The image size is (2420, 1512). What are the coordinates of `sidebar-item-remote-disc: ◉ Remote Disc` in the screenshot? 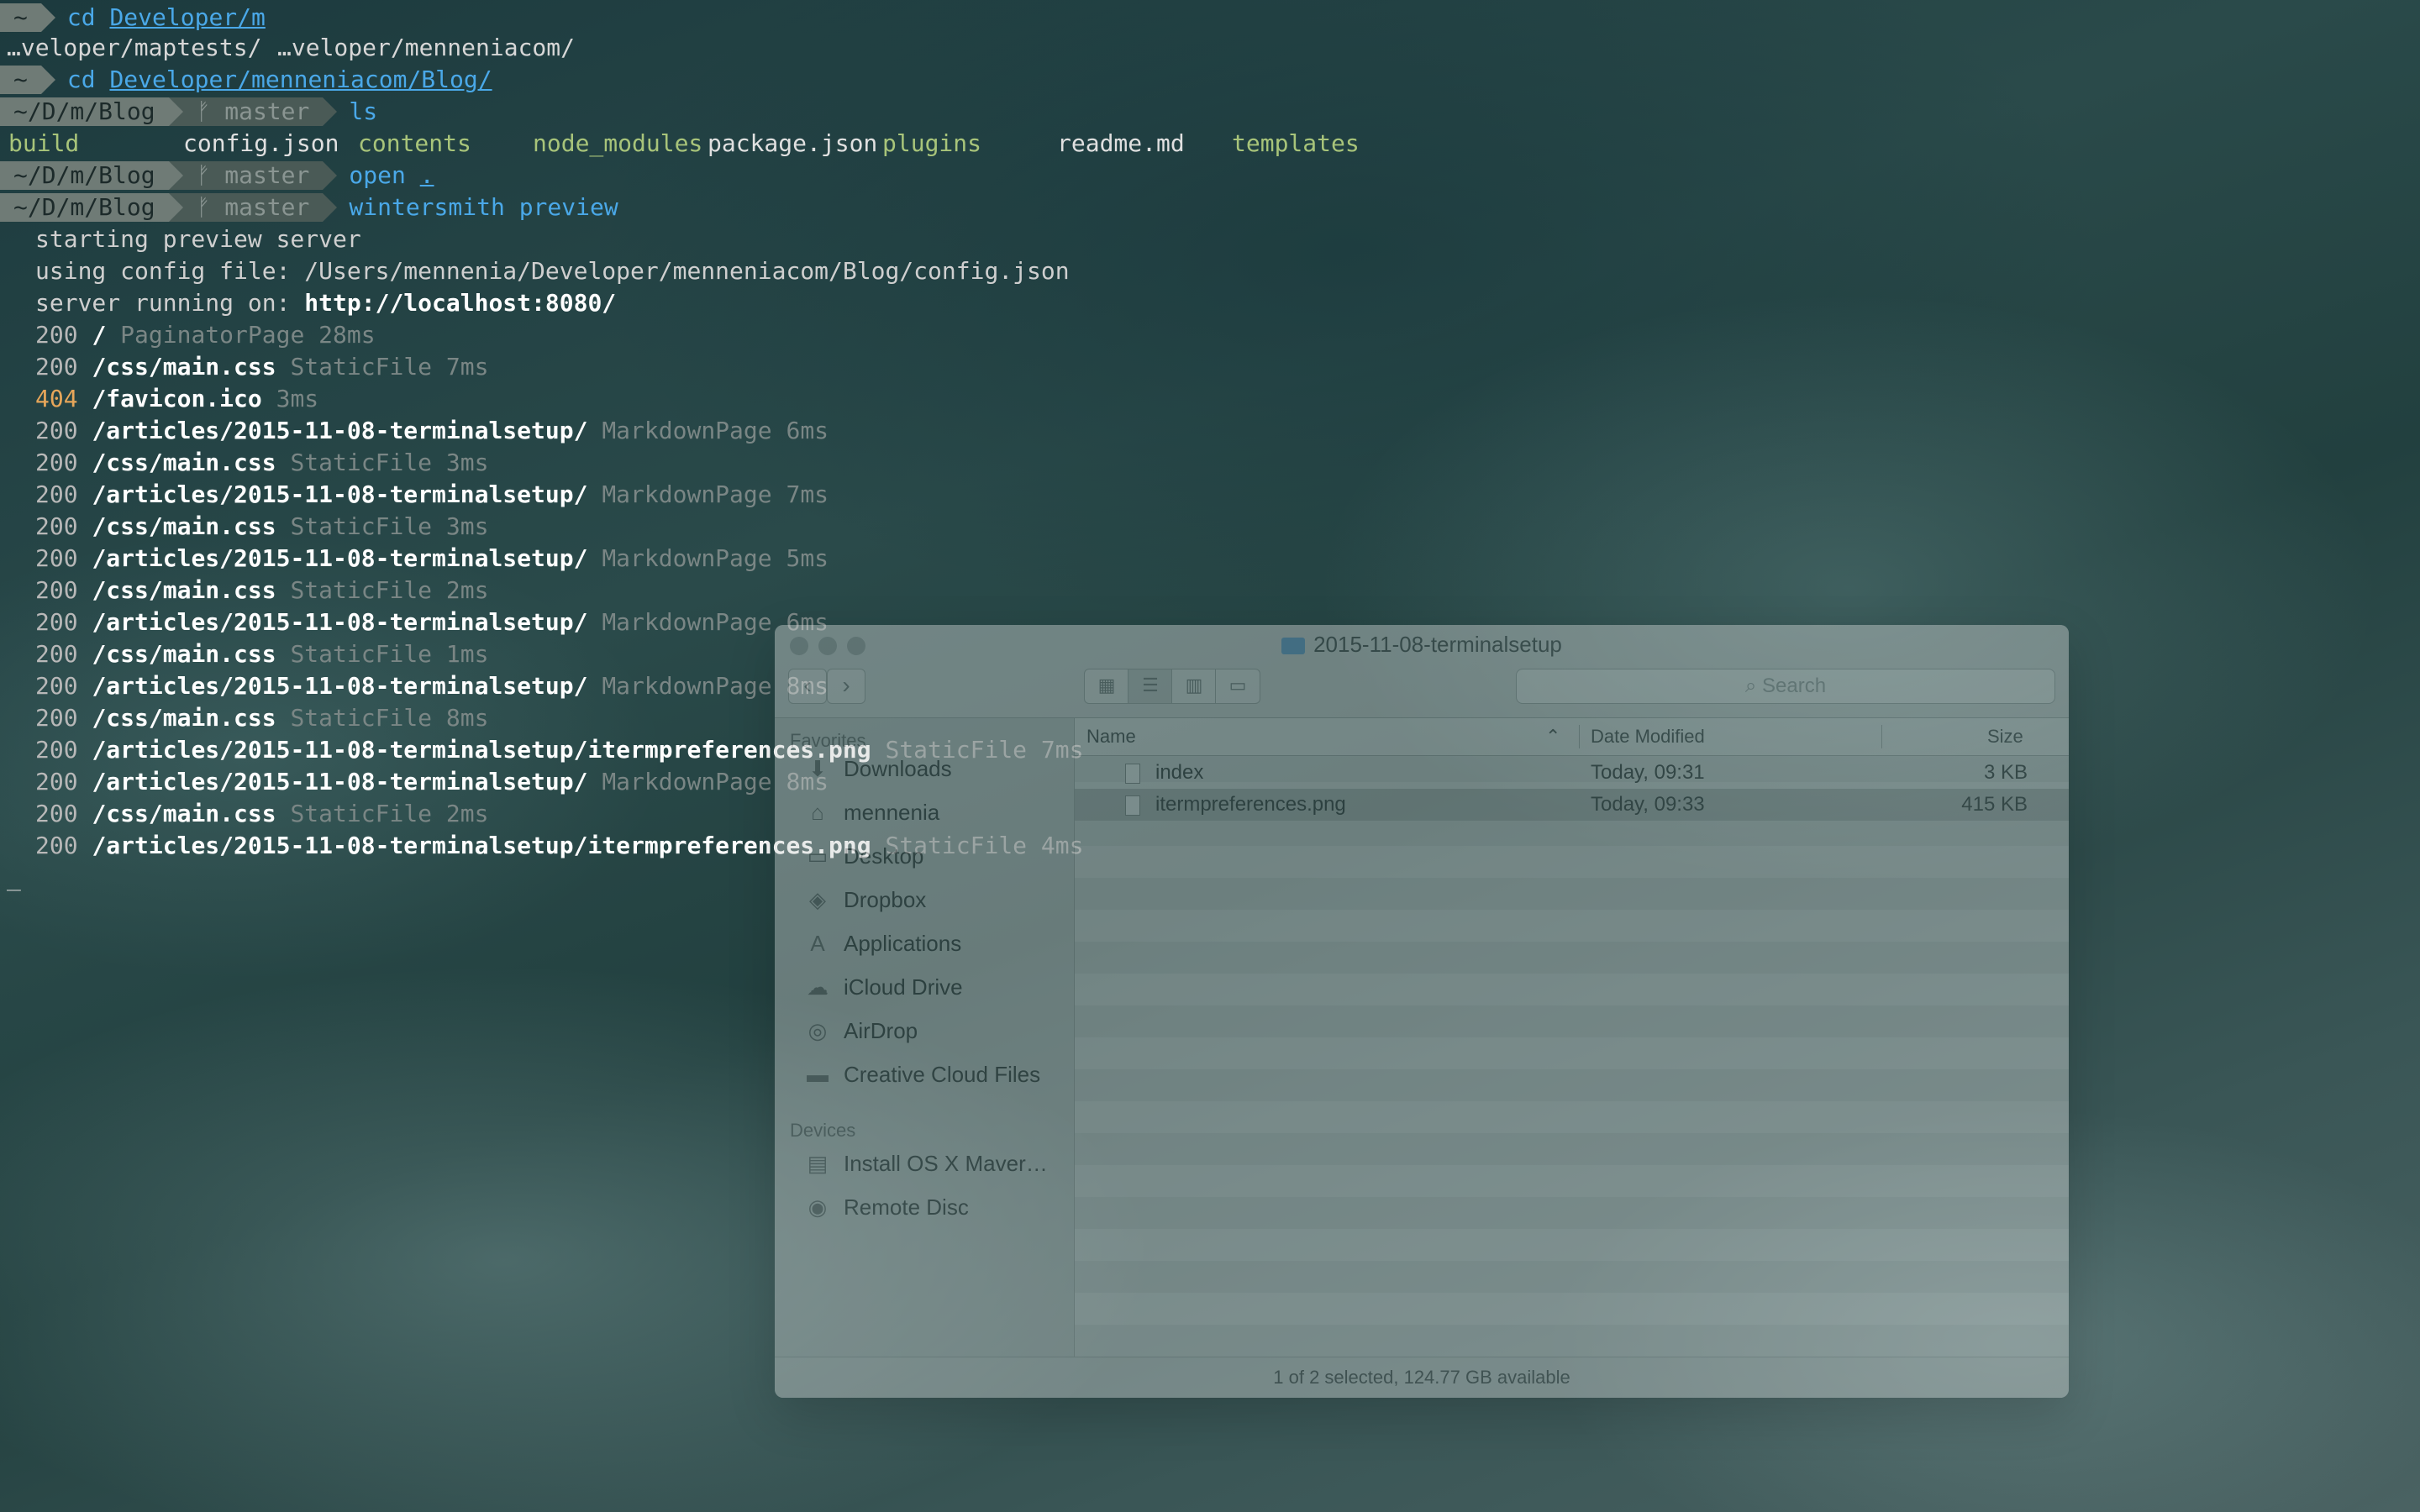 It's located at (886, 1207).